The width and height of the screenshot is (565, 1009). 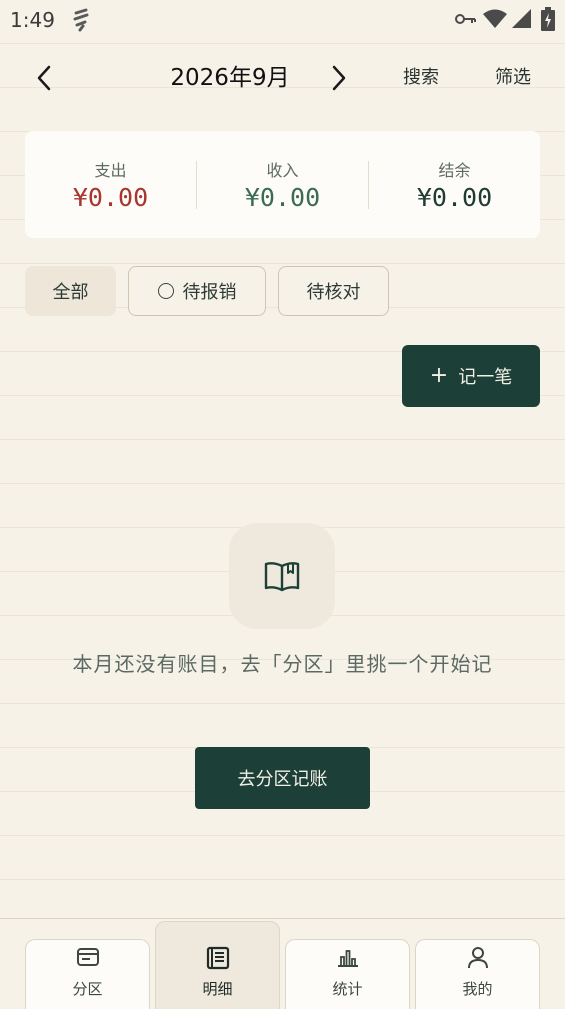 What do you see at coordinates (217, 958) in the screenshot?
I see `list-doc-icon` at bounding box center [217, 958].